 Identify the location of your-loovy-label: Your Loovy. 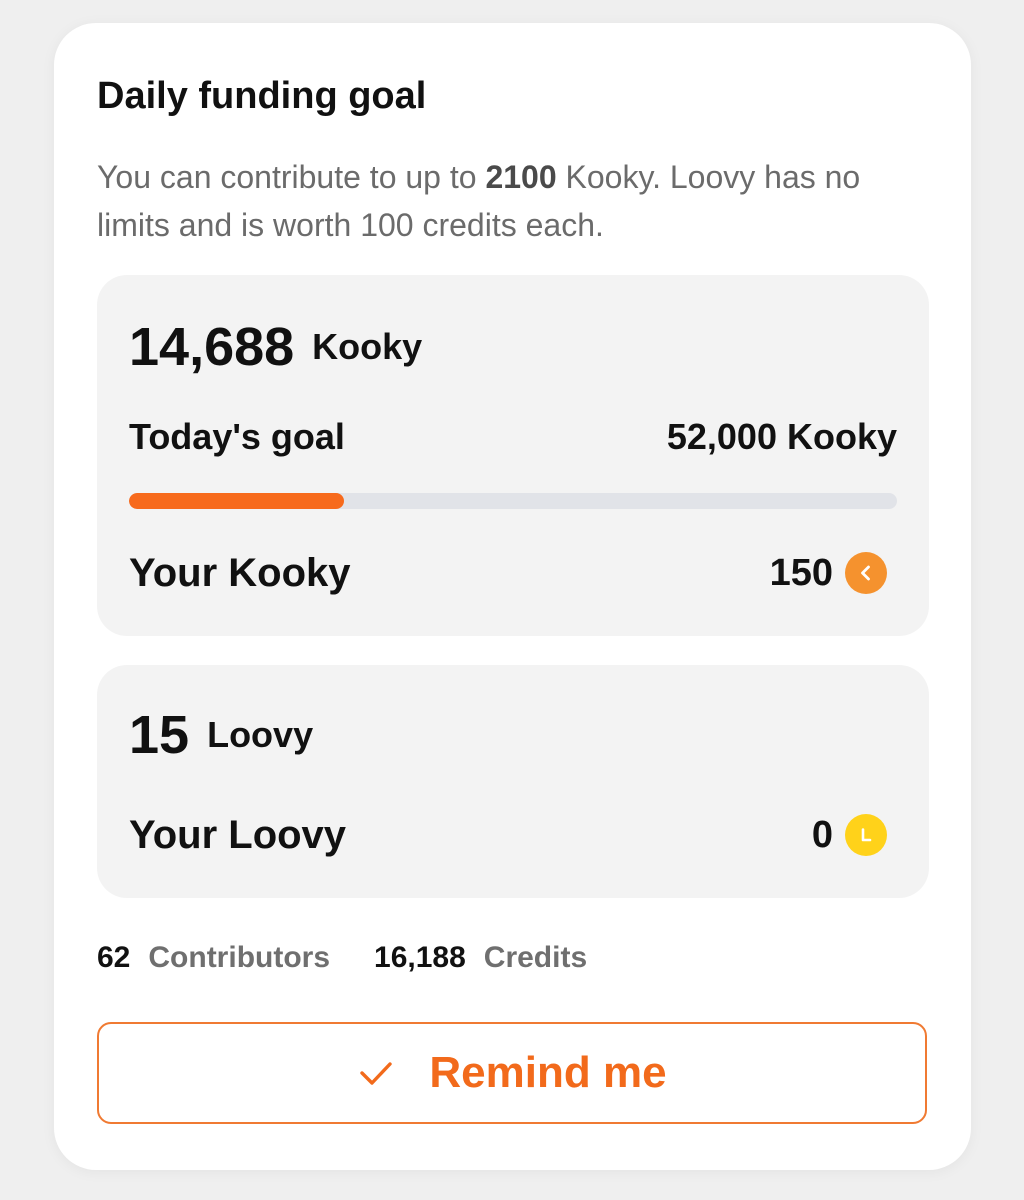
(238, 835).